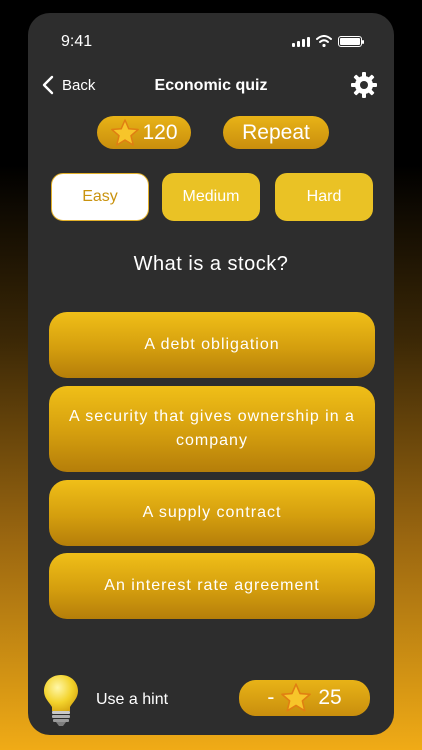 The height and width of the screenshot is (750, 422). I want to click on header: Back Economic quiz, so click(211, 87).